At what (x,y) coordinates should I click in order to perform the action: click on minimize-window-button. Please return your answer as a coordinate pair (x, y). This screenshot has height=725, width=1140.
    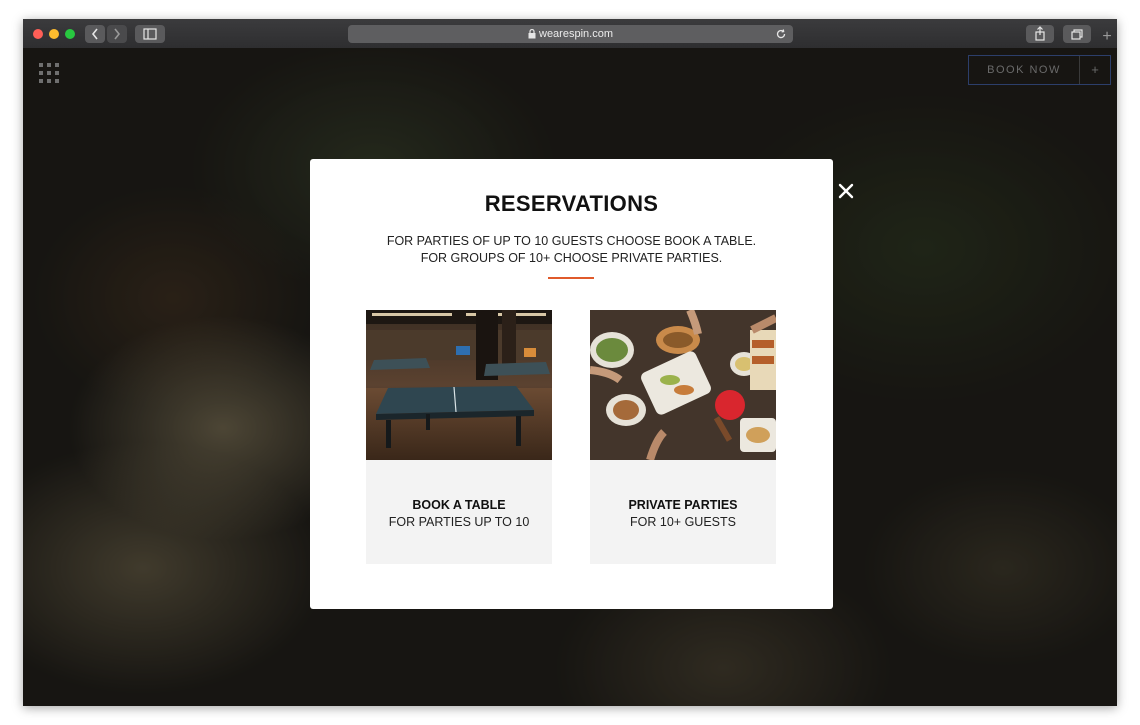
    Looking at the image, I should click on (54, 34).